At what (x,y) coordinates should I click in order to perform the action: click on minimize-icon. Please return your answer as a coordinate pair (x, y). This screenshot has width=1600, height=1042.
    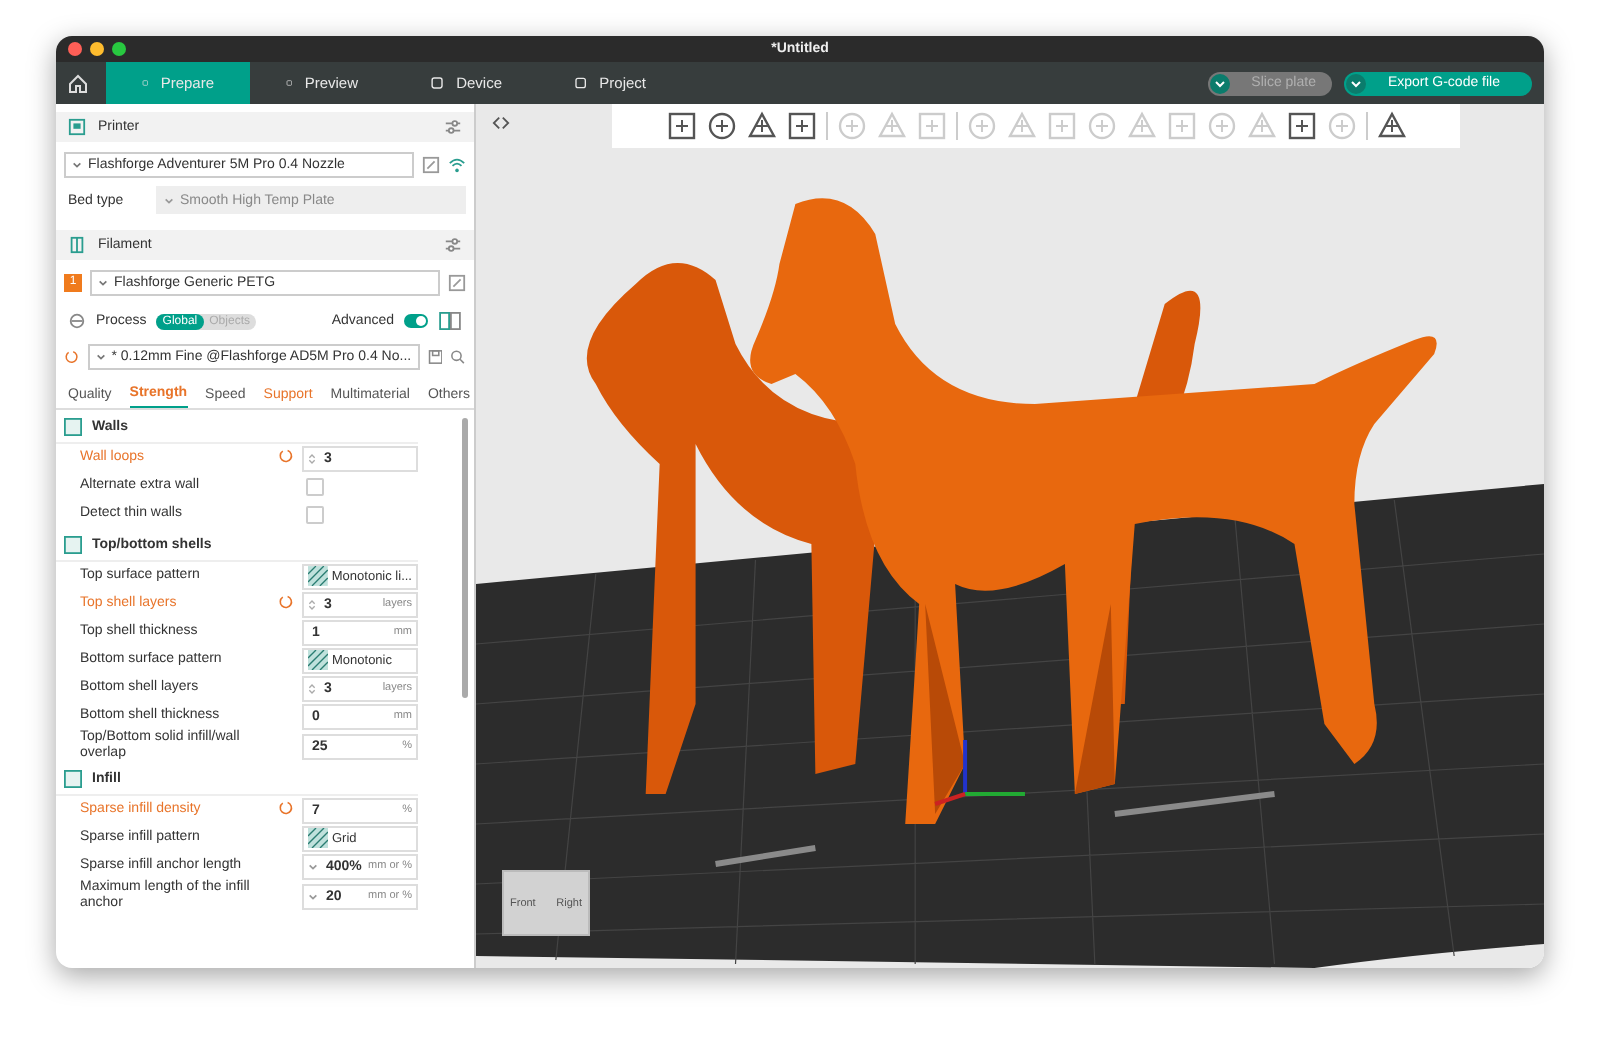
    Looking at the image, I should click on (97, 49).